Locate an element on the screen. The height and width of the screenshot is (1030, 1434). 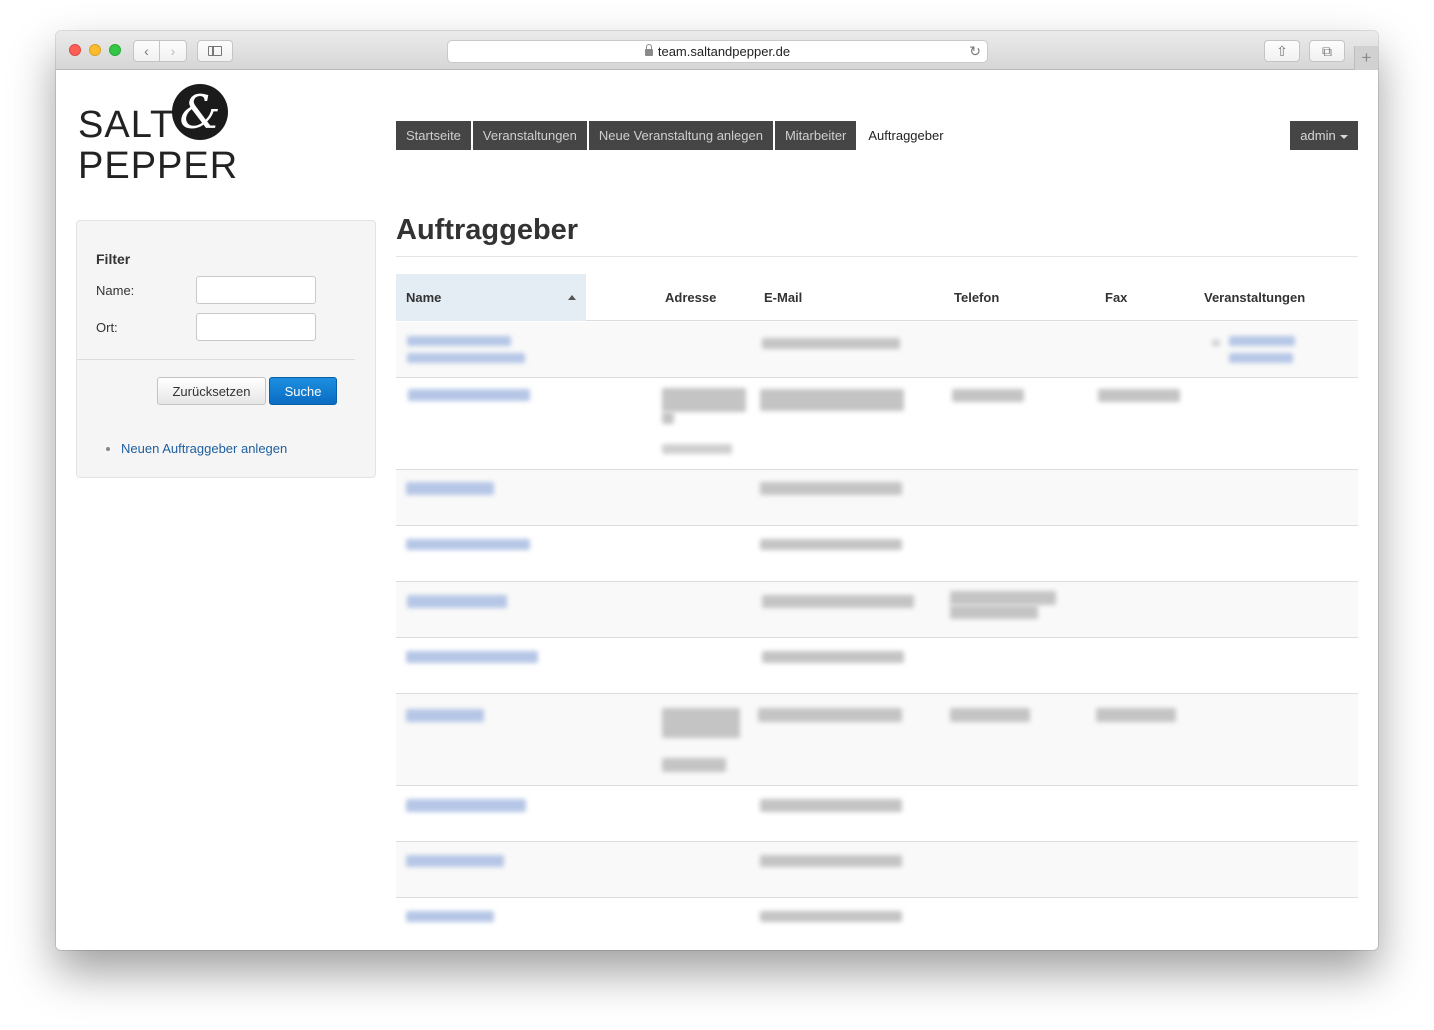
new-client-link: Neuen Auftraggeber anlegen is located at coordinates (204, 448).